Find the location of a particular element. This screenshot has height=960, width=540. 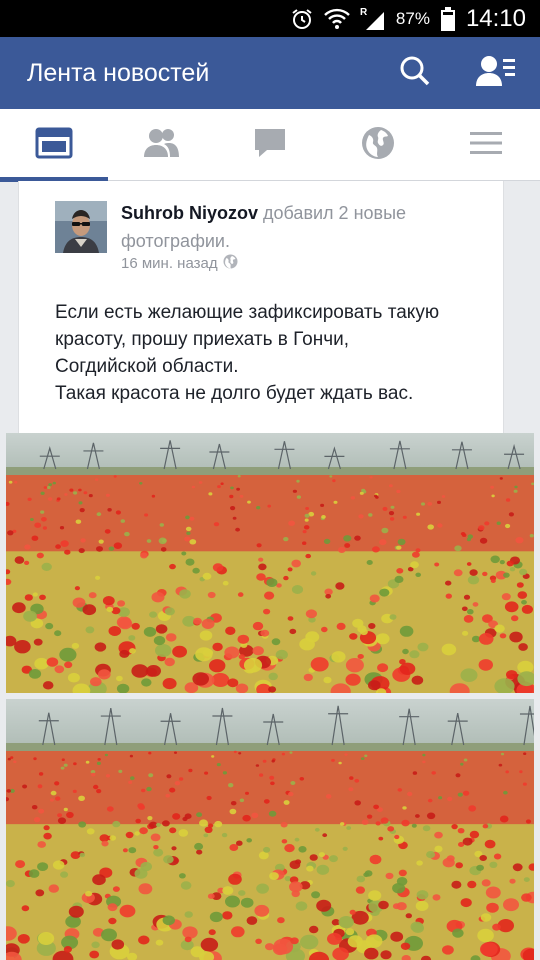

tab-notifications is located at coordinates (378, 145).